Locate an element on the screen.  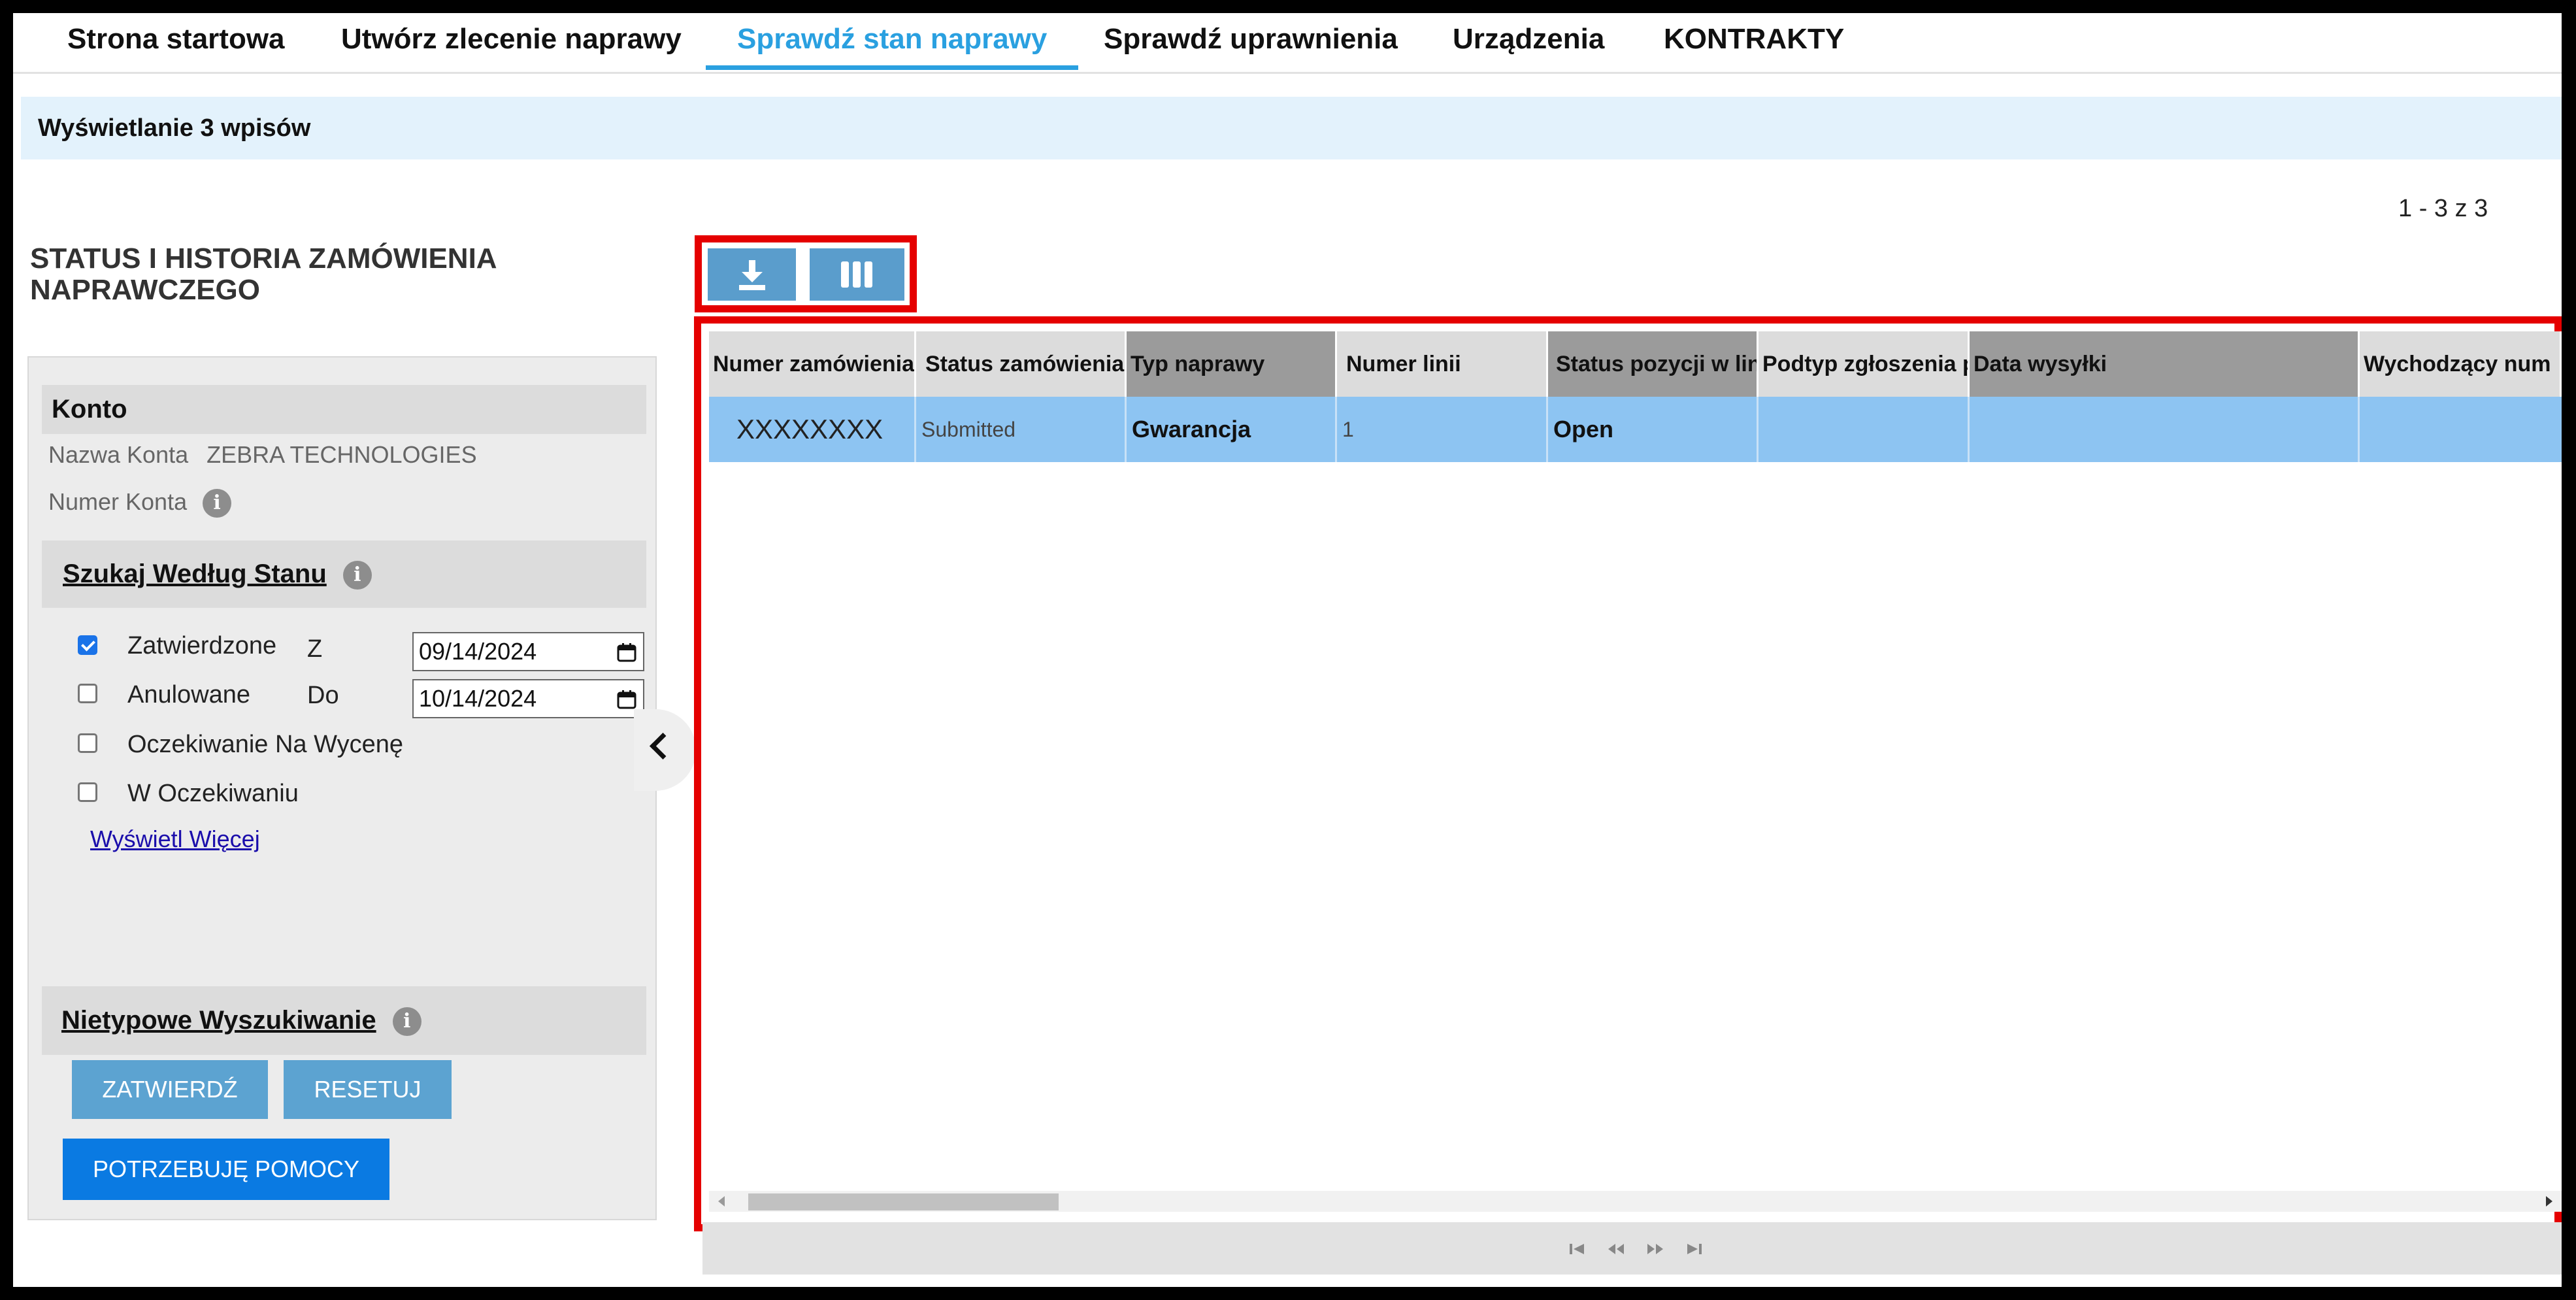
checkbox-awaiting-quote is located at coordinates (87, 743).